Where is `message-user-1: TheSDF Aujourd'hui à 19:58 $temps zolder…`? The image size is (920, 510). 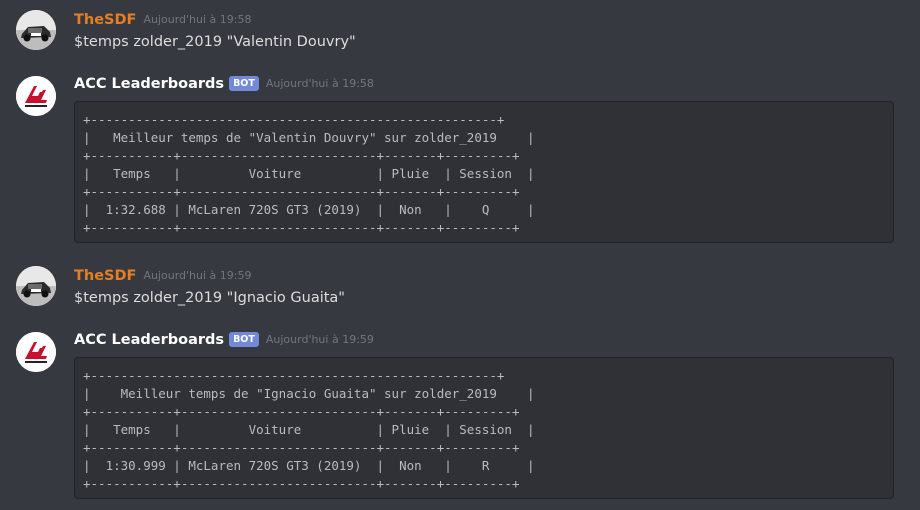 message-user-1: TheSDF Aujourd'hui à 19:58 $temps zolder… is located at coordinates (460, 33).